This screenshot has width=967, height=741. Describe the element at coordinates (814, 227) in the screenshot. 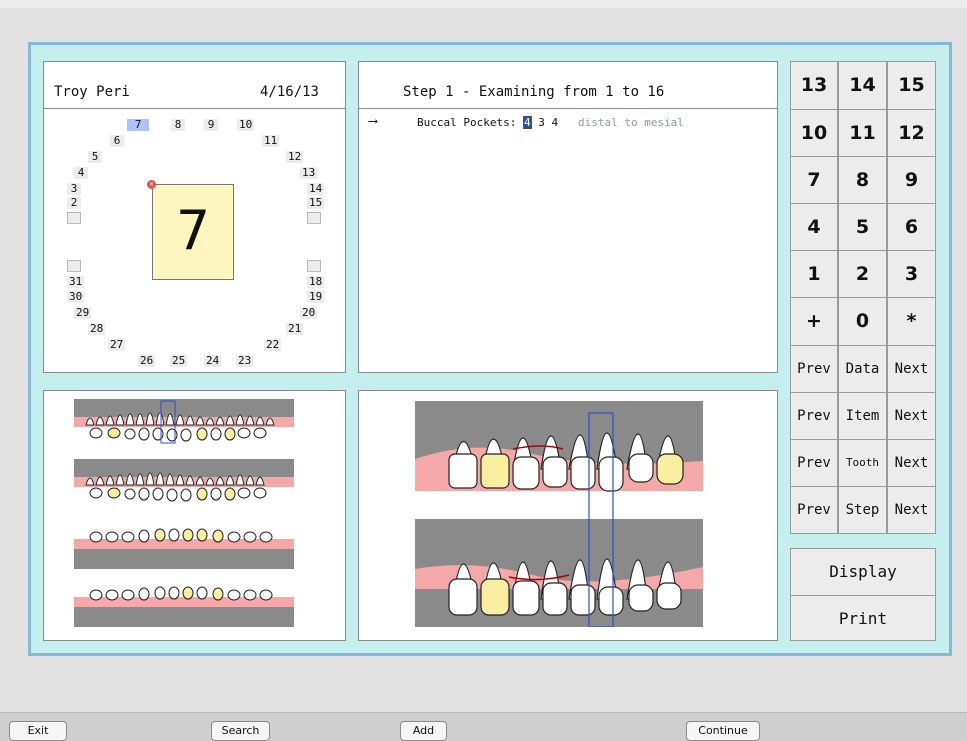

I see `key-4: 4` at that location.